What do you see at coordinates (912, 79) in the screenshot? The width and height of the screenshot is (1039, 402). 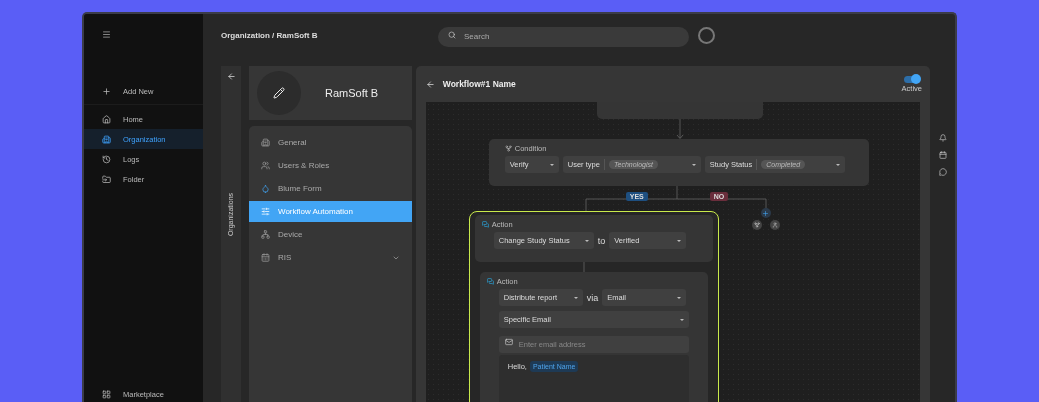 I see `active-toggle` at bounding box center [912, 79].